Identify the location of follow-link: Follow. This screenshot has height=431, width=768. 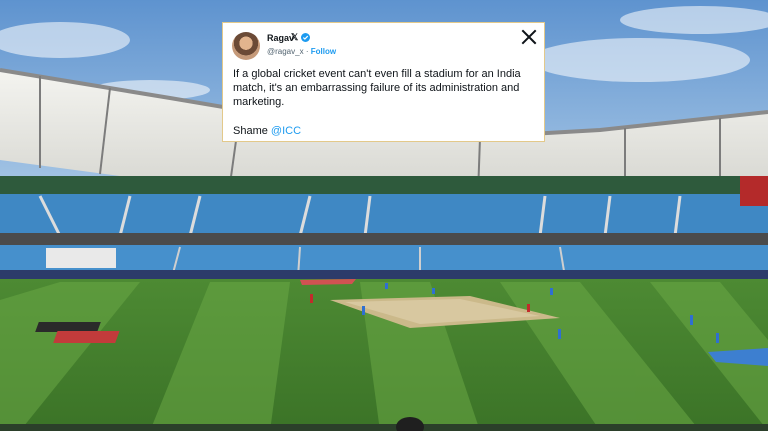
(323, 51).